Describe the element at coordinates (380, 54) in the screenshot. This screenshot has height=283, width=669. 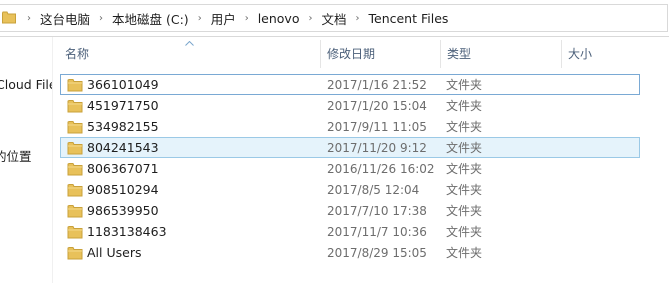
I see `column-date-modified: 修改日期` at that location.